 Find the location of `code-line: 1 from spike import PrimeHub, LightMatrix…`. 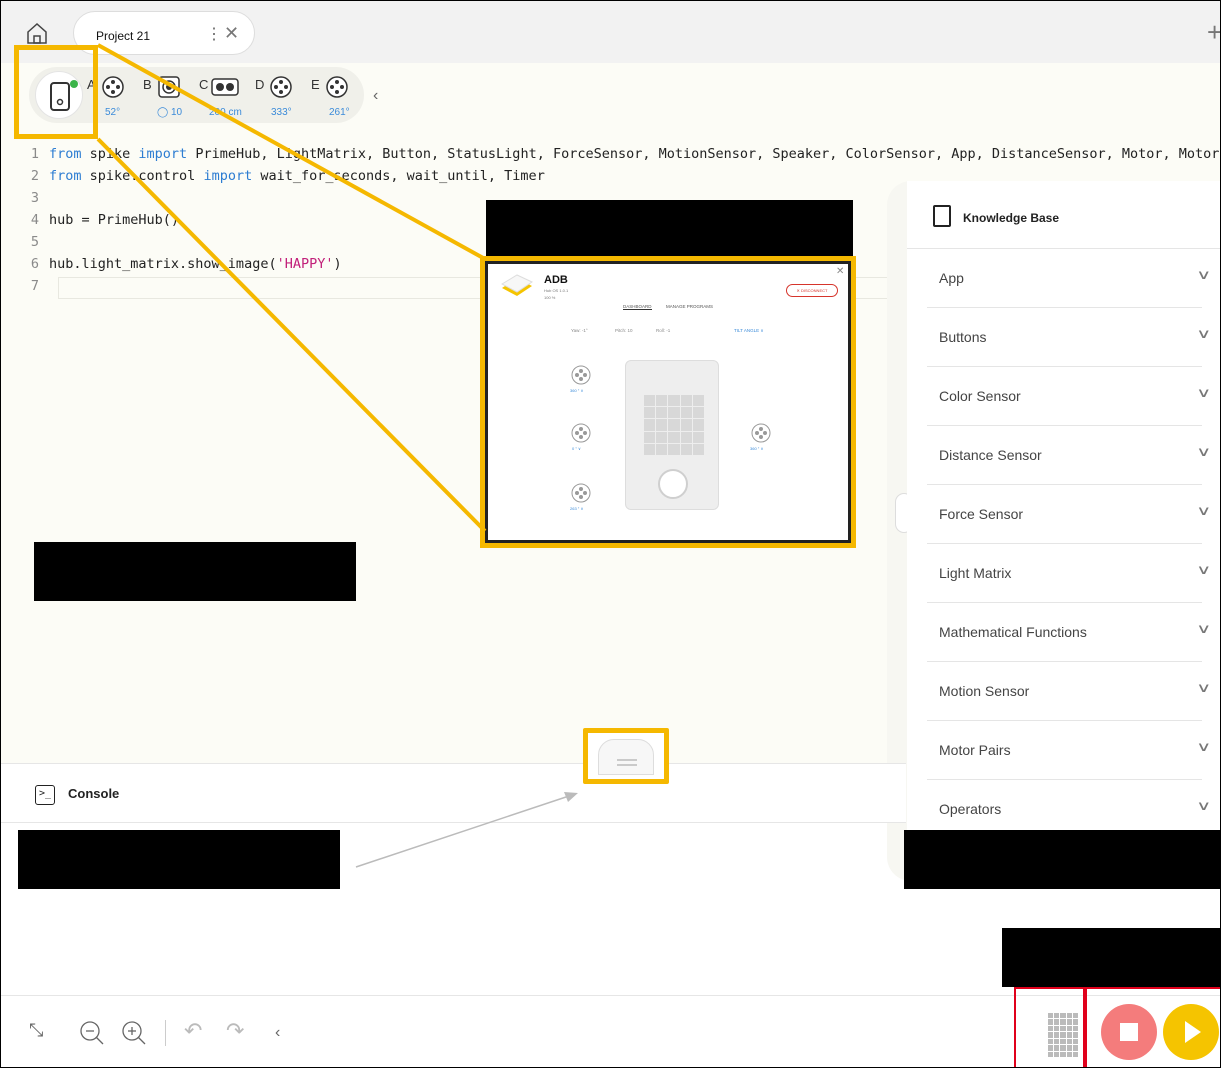

code-line: 1 from spike import PrimeHub, LightMatrix… is located at coordinates (610, 154).